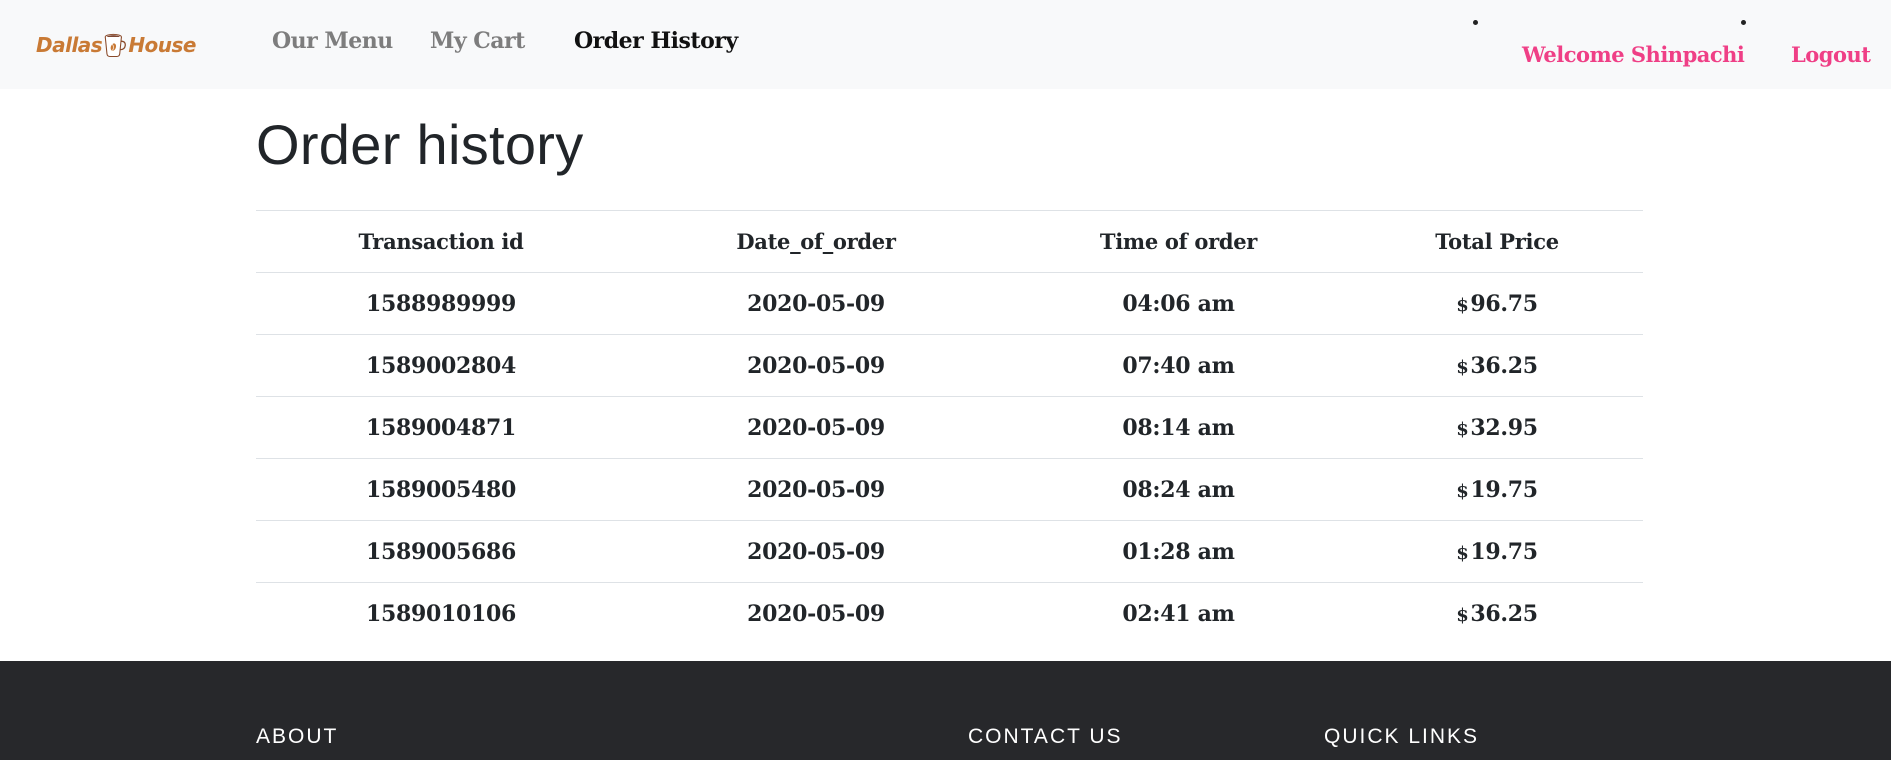  I want to click on footer: ABOUT CONTACT US QUICK LINKS, so click(945, 710).